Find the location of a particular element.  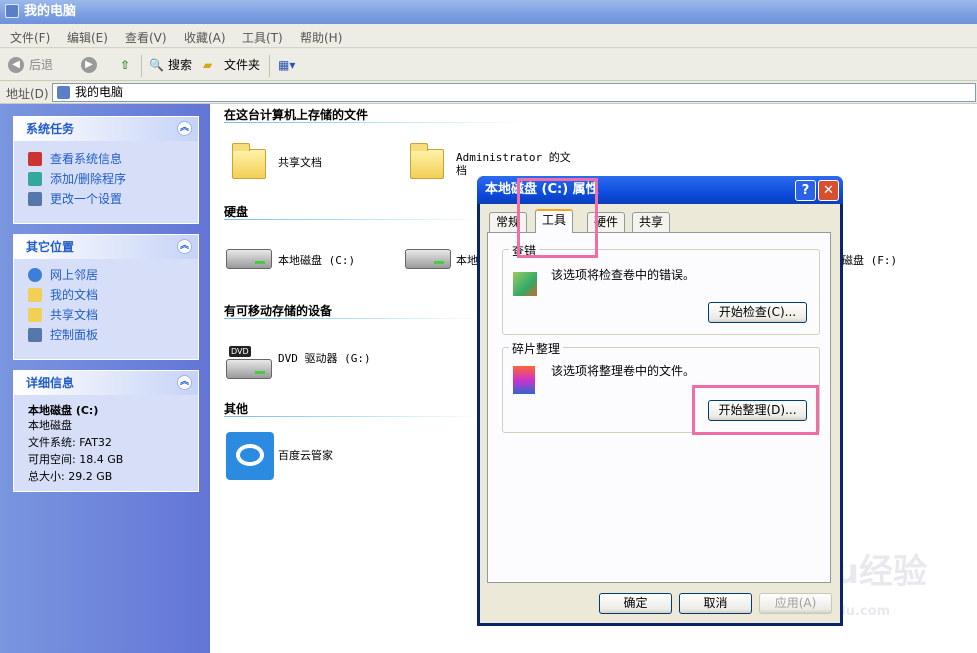

group-label: 碎片整理 is located at coordinates (536, 348).